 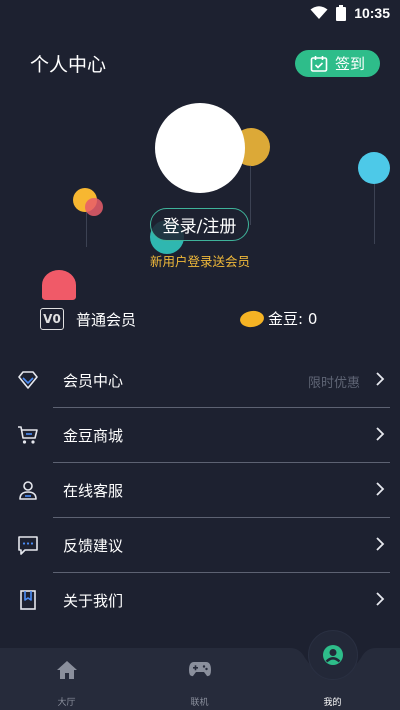 I want to click on menu-item-online-support: 在线客服, so click(x=200, y=490).